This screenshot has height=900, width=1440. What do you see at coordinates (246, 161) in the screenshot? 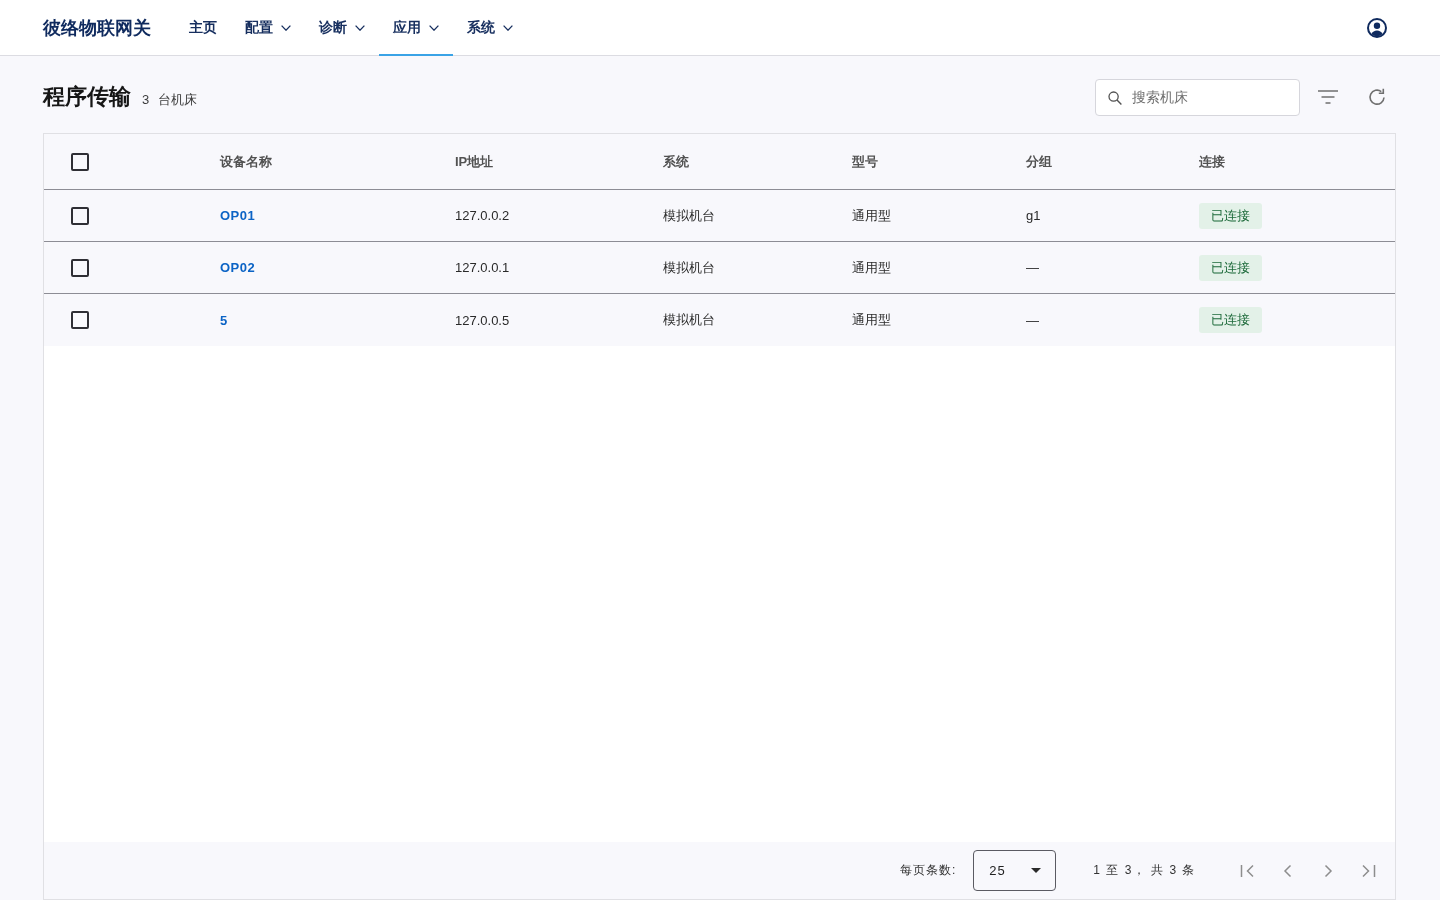
I see `column-header: 设备名称` at bounding box center [246, 161].